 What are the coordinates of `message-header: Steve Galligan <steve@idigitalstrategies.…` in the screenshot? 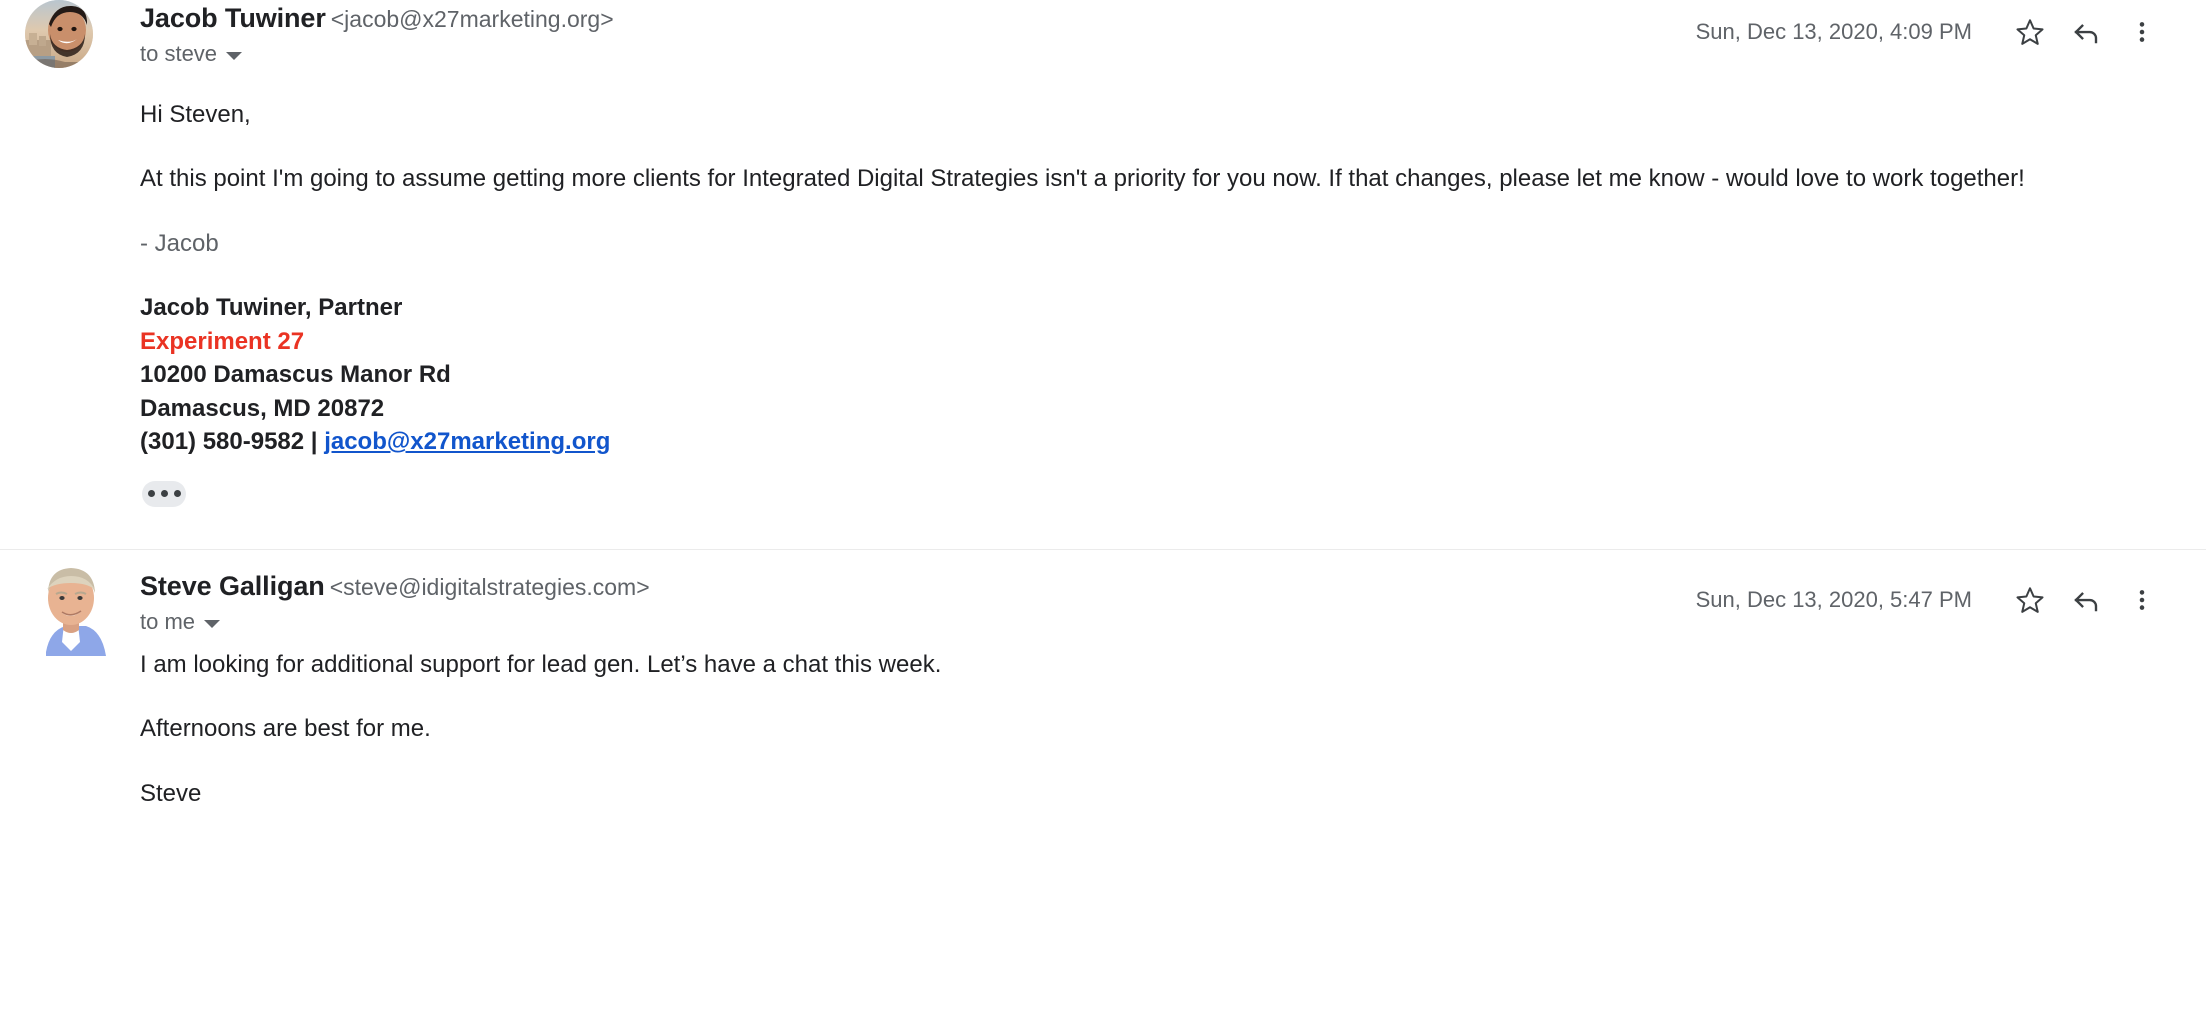 It's located at (1103, 603).